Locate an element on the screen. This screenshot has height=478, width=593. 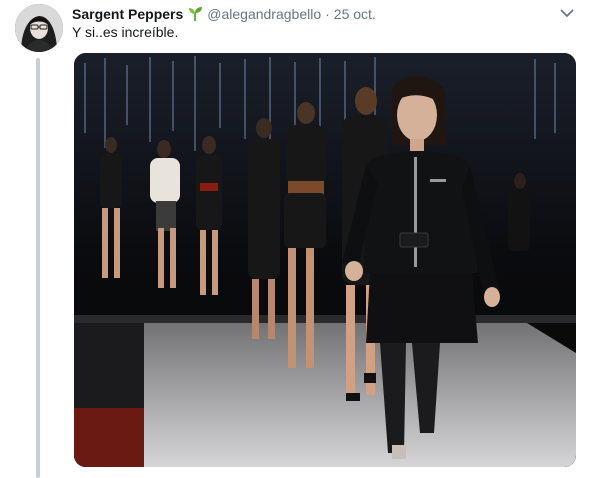
seedling-icon is located at coordinates (195, 14).